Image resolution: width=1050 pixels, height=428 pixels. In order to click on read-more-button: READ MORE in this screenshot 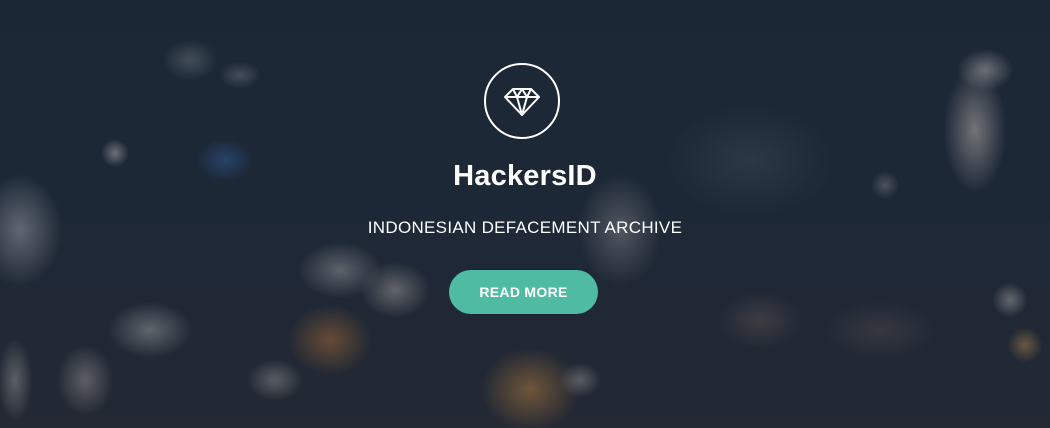, I will do `click(523, 292)`.